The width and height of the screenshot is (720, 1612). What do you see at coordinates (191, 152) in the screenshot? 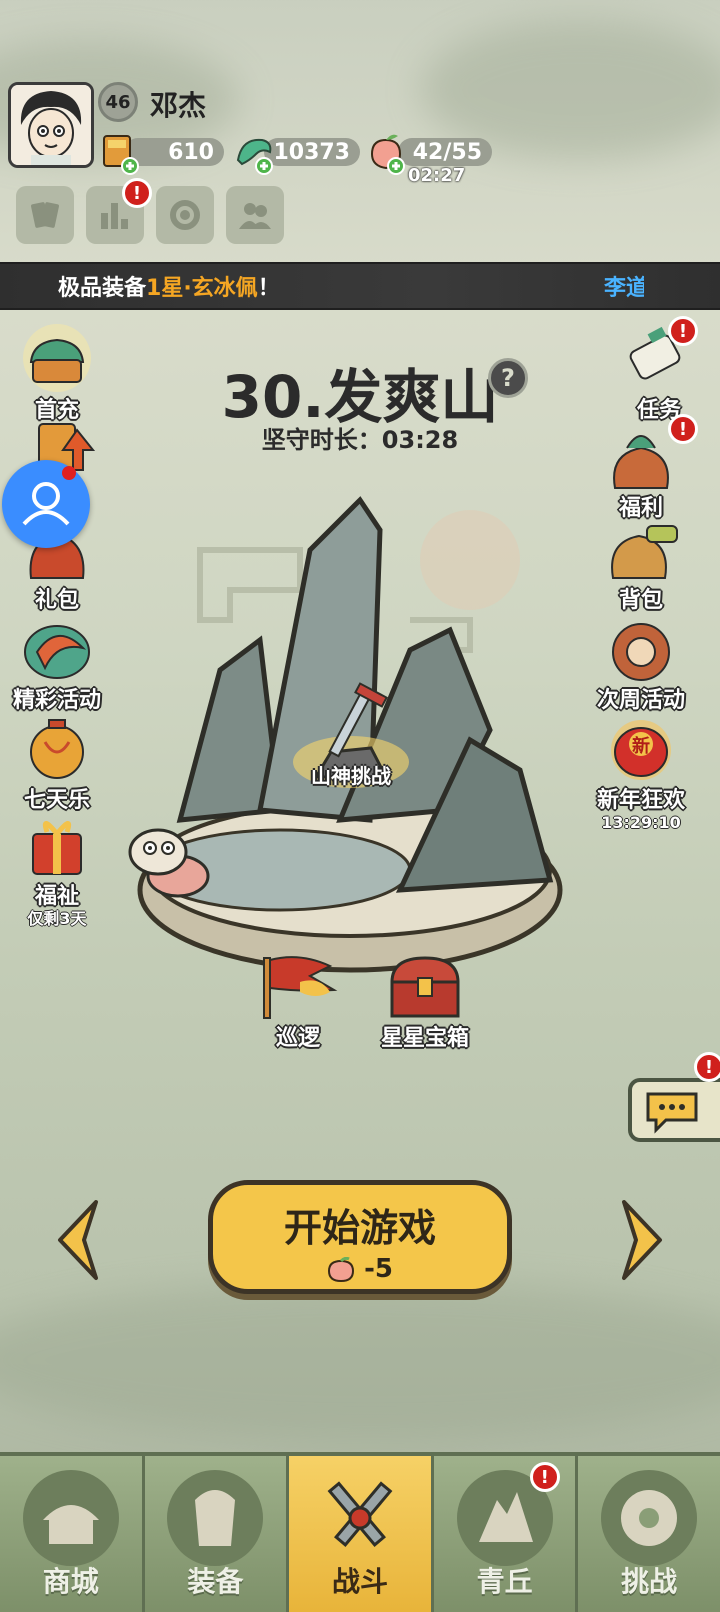
I see `gold-value: 610` at bounding box center [191, 152].